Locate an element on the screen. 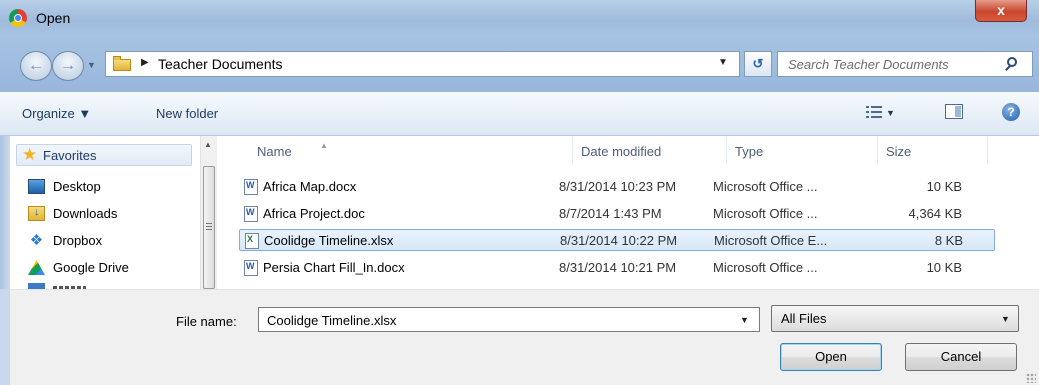 This screenshot has height=385, width=1039. file-date: 8/31/2014 10:23 PM is located at coordinates (618, 186).